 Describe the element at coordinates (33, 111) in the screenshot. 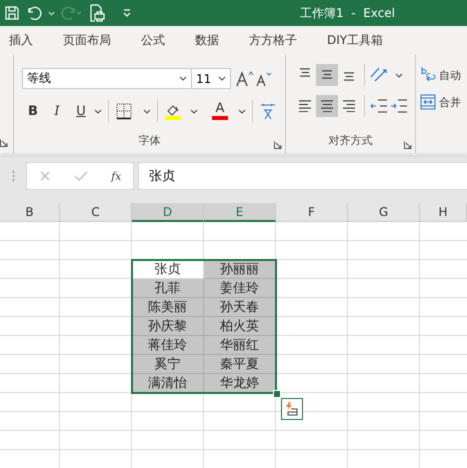

I see `bold-button: B` at that location.